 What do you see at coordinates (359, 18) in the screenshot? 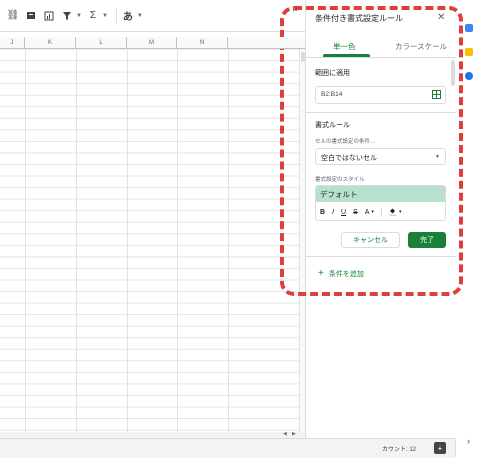
I see `panel-title: 条件付き書式設定ルール` at bounding box center [359, 18].